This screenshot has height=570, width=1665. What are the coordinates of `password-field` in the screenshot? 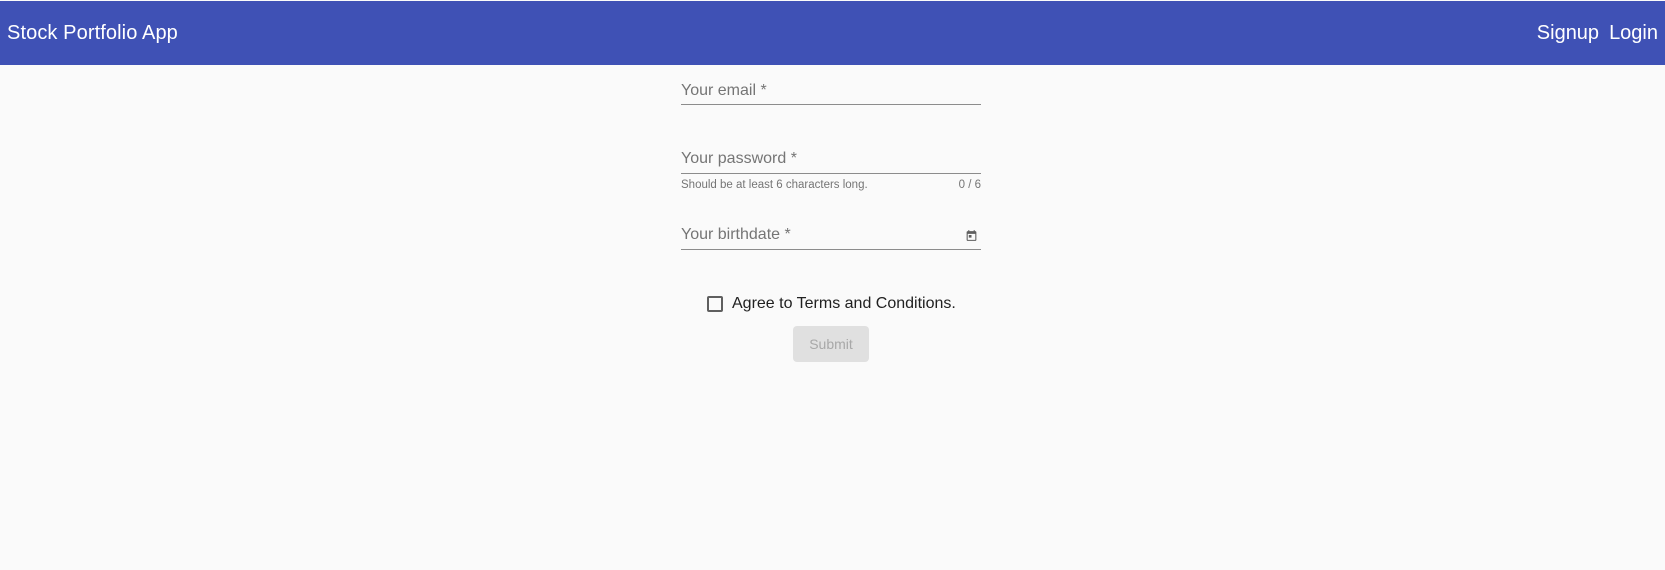 It's located at (831, 159).